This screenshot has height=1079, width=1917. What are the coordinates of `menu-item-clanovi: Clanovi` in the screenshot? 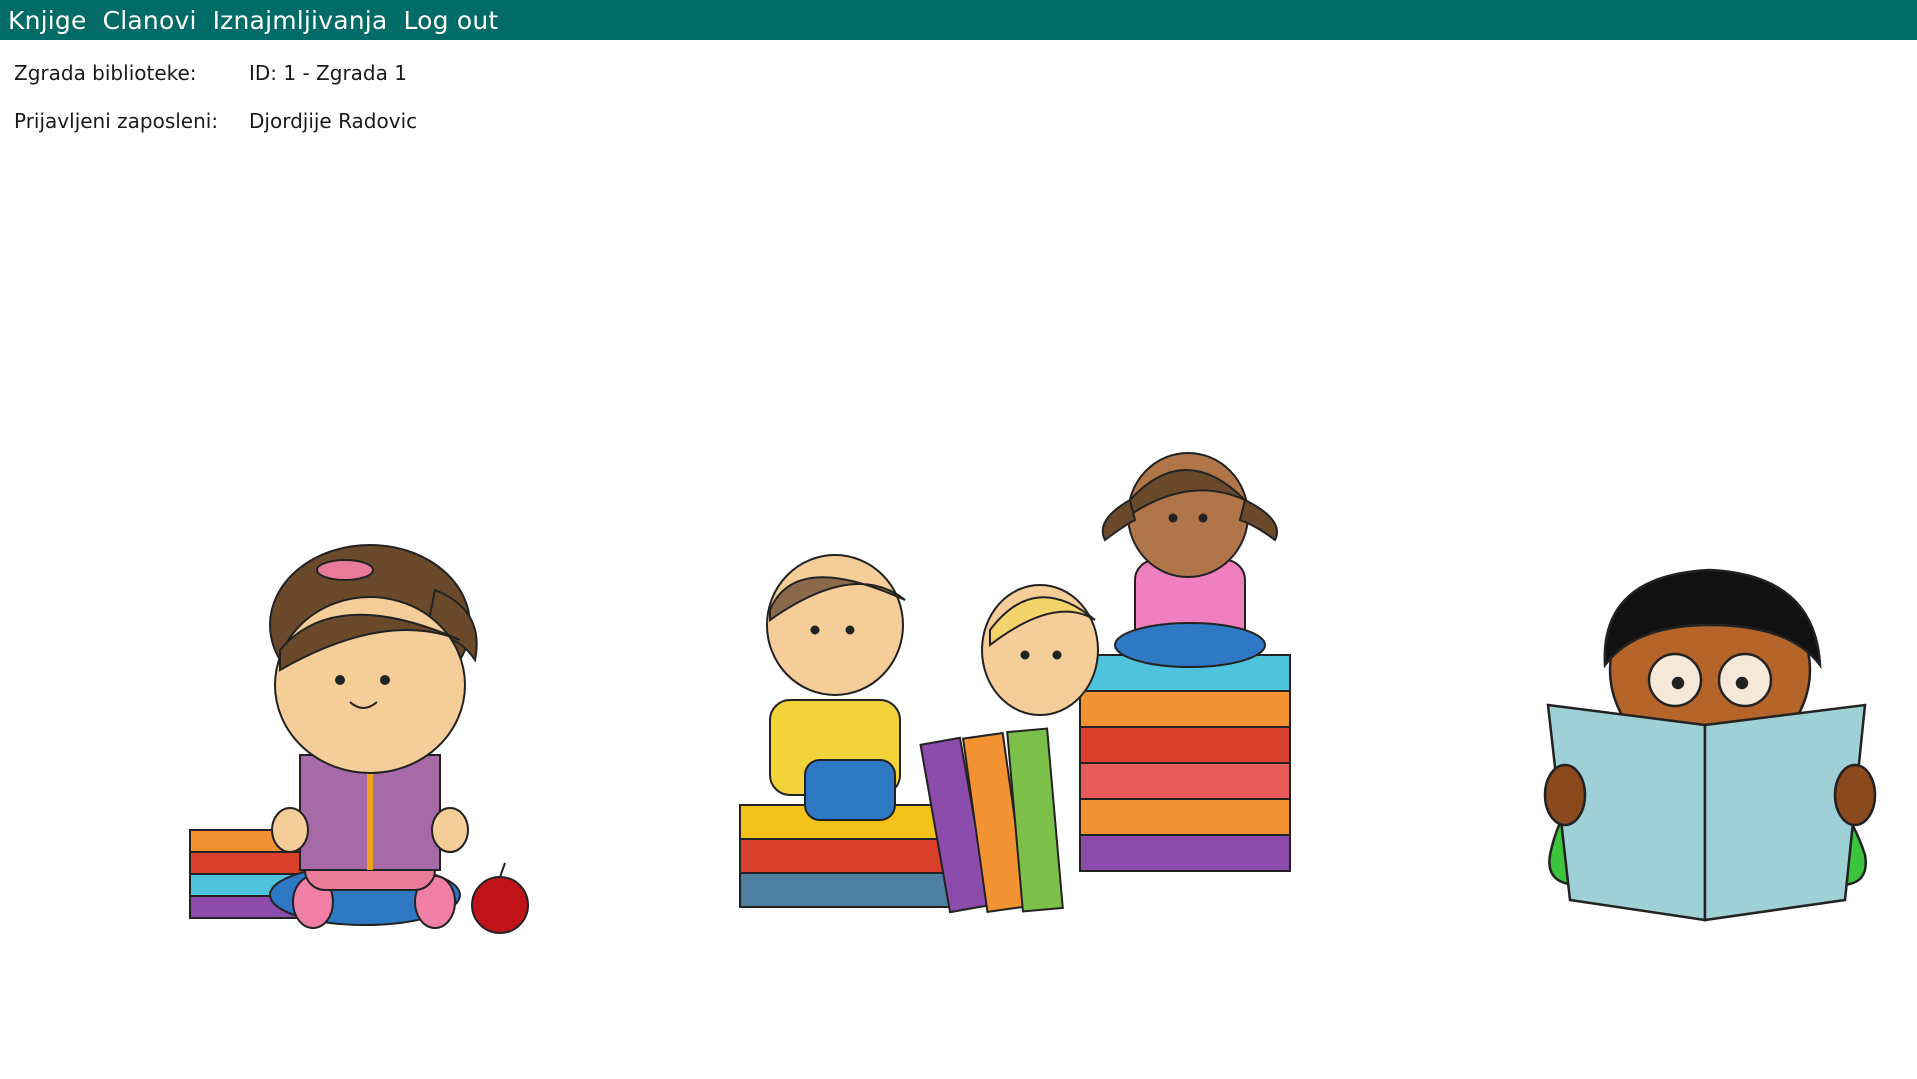 It's located at (150, 20).